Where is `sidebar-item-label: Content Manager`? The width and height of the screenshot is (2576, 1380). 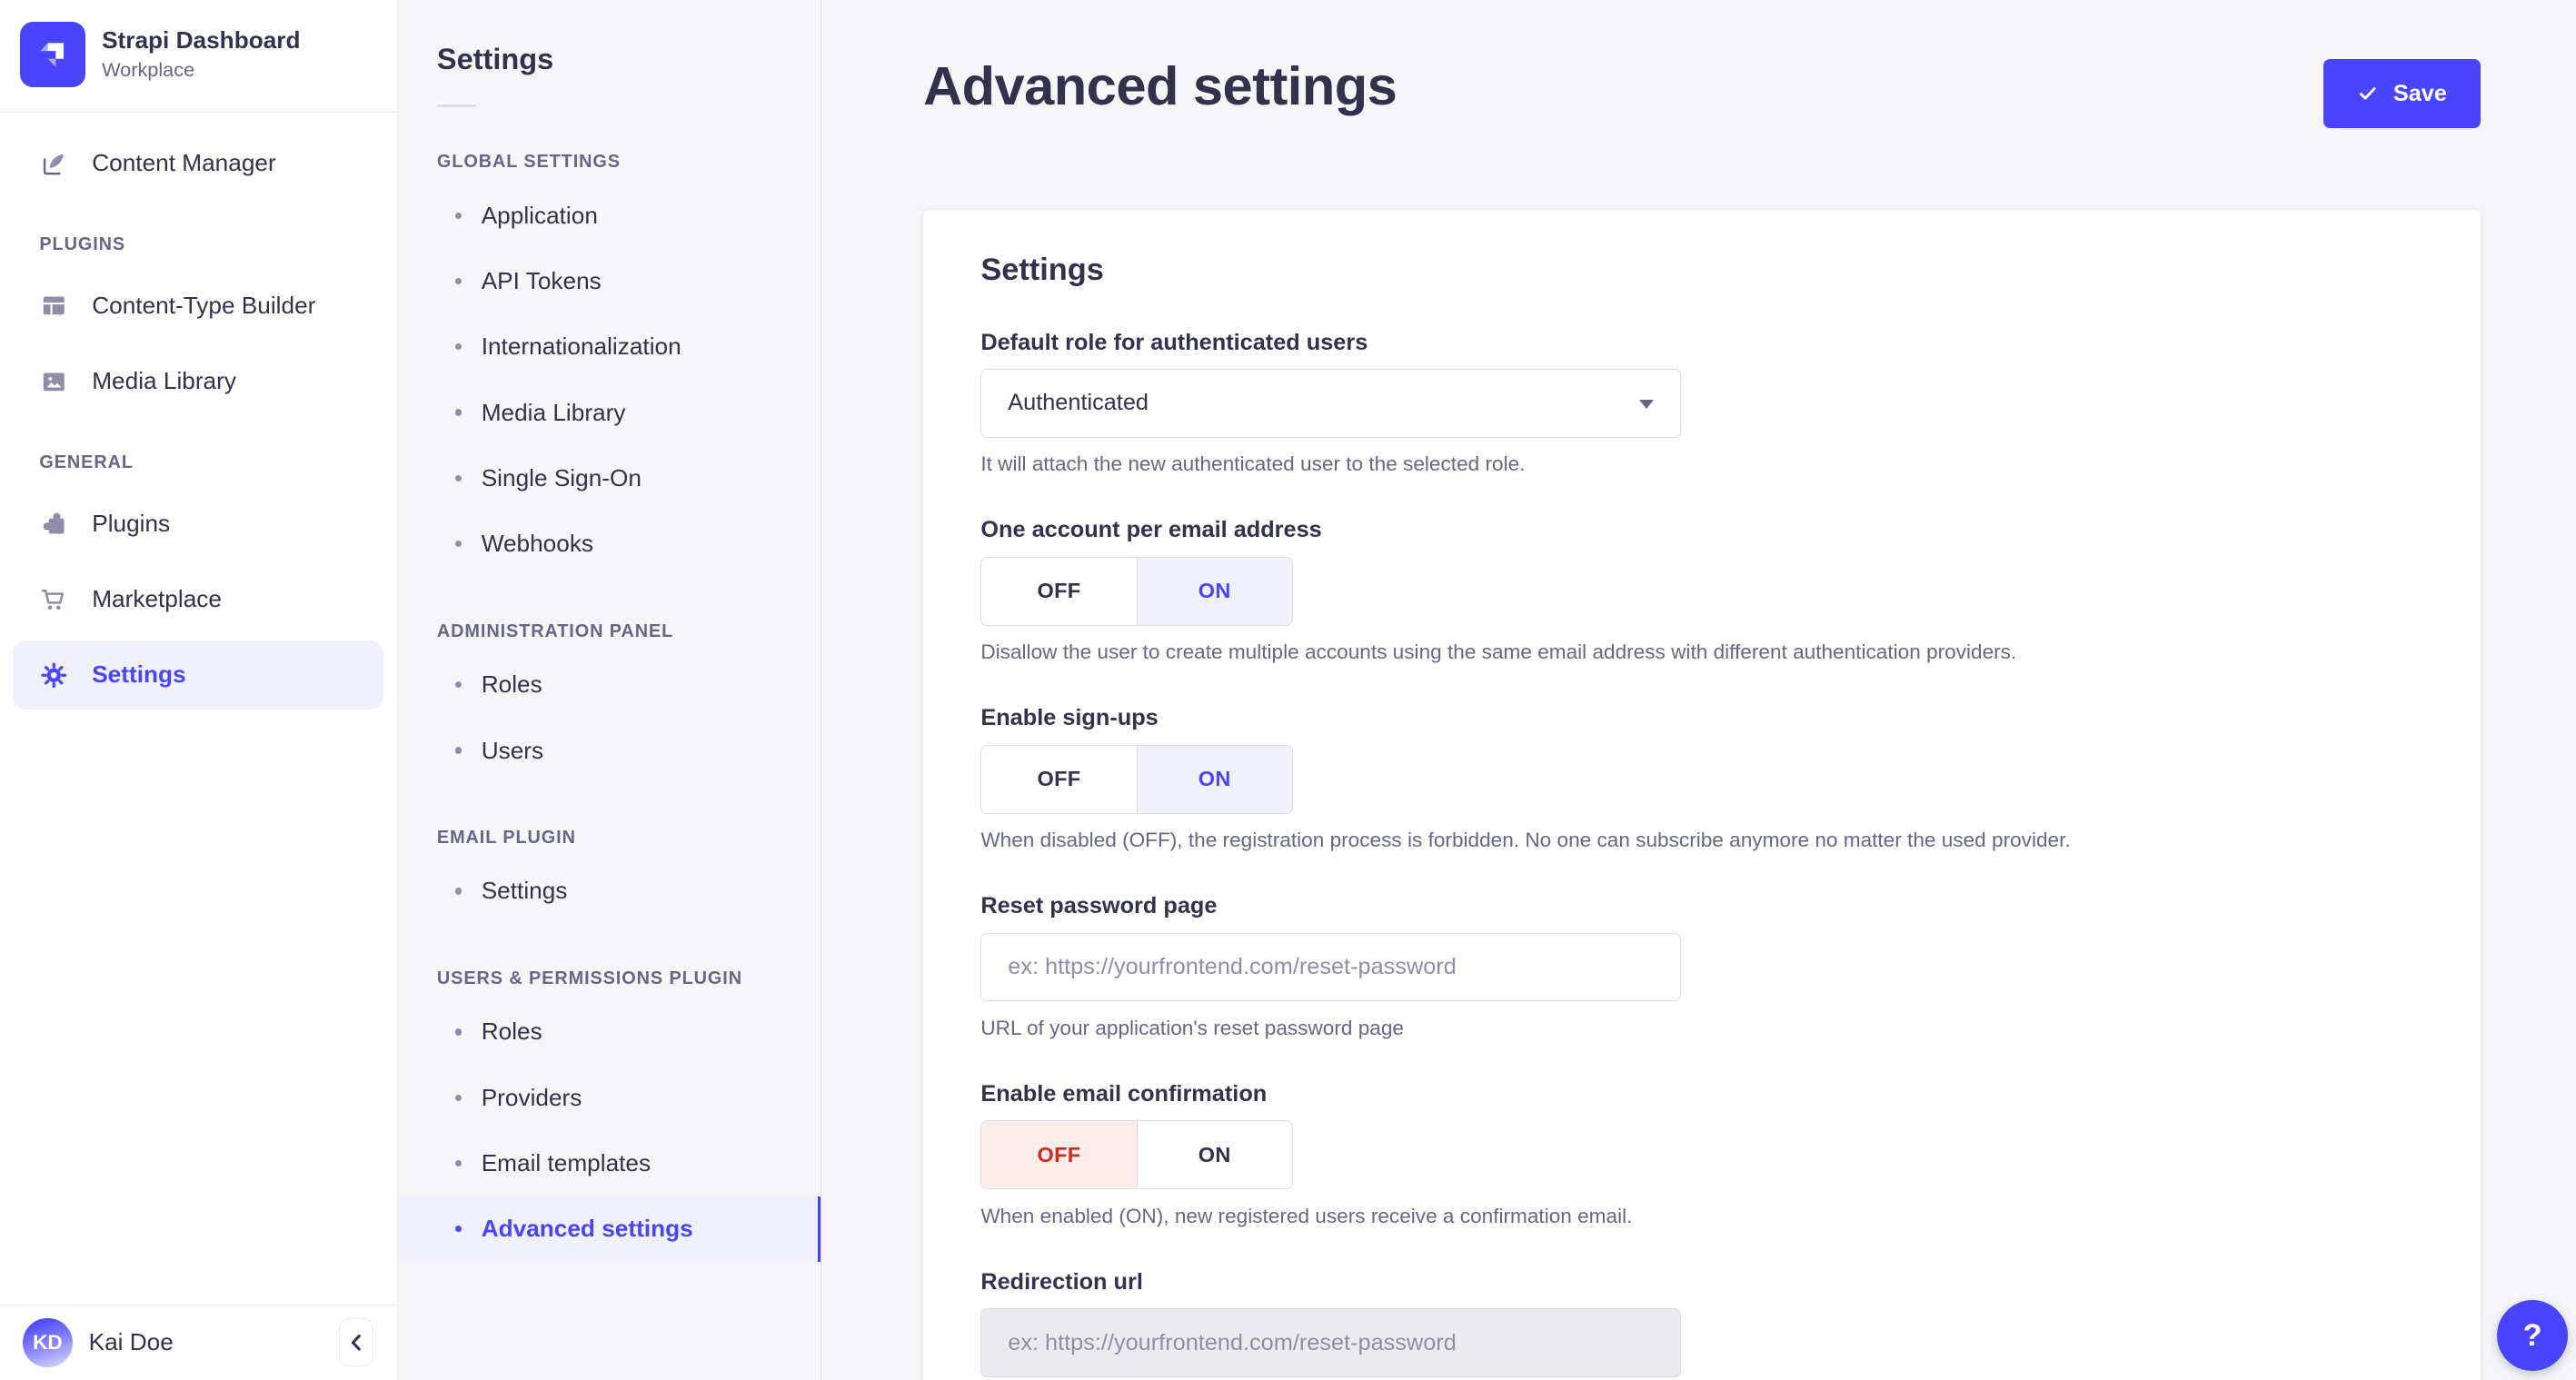
sidebar-item-label: Content Manager is located at coordinates (183, 163).